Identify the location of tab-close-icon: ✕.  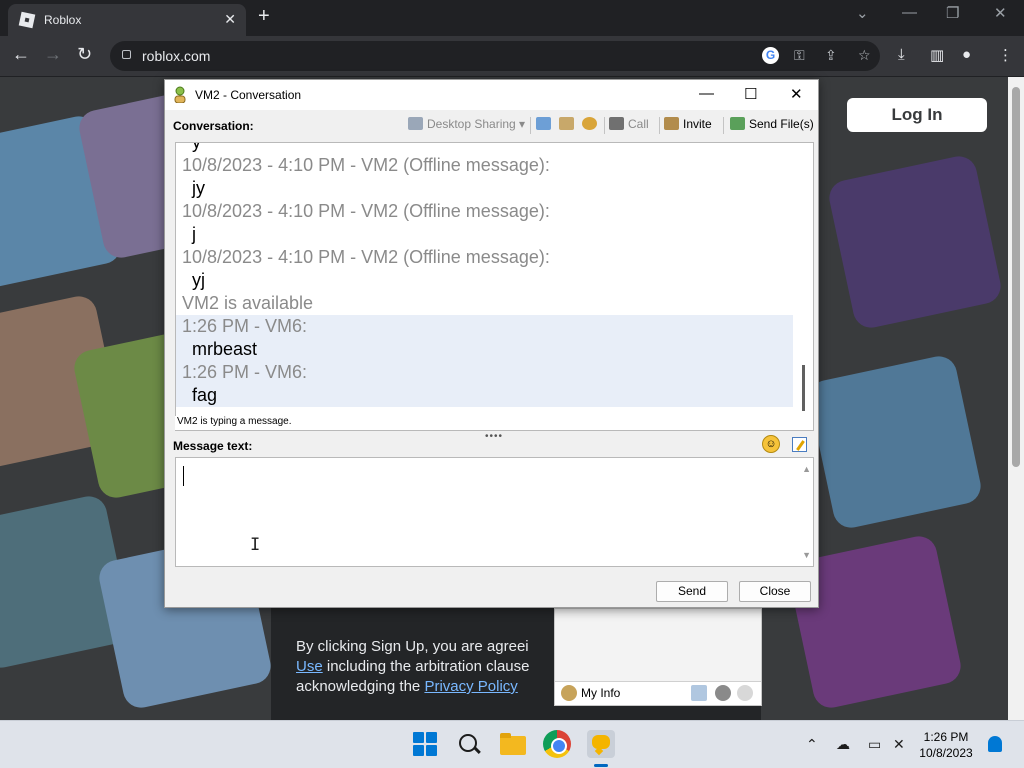
(230, 19).